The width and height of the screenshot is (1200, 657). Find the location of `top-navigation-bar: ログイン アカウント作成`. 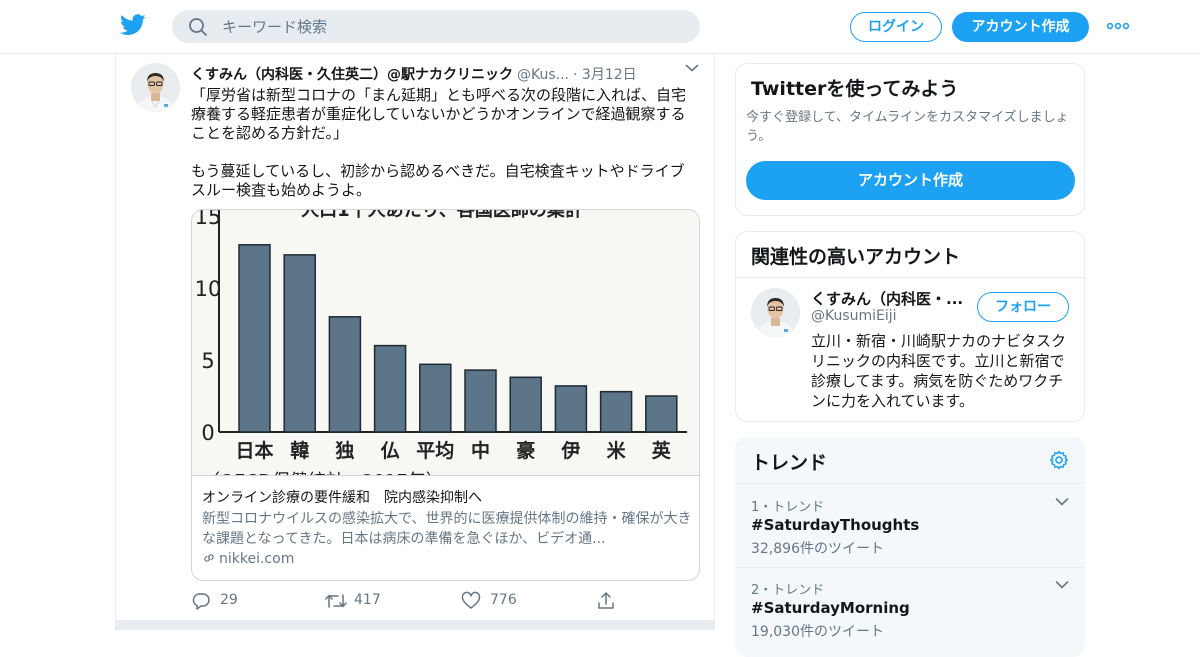

top-navigation-bar: ログイン アカウント作成 is located at coordinates (600, 27).